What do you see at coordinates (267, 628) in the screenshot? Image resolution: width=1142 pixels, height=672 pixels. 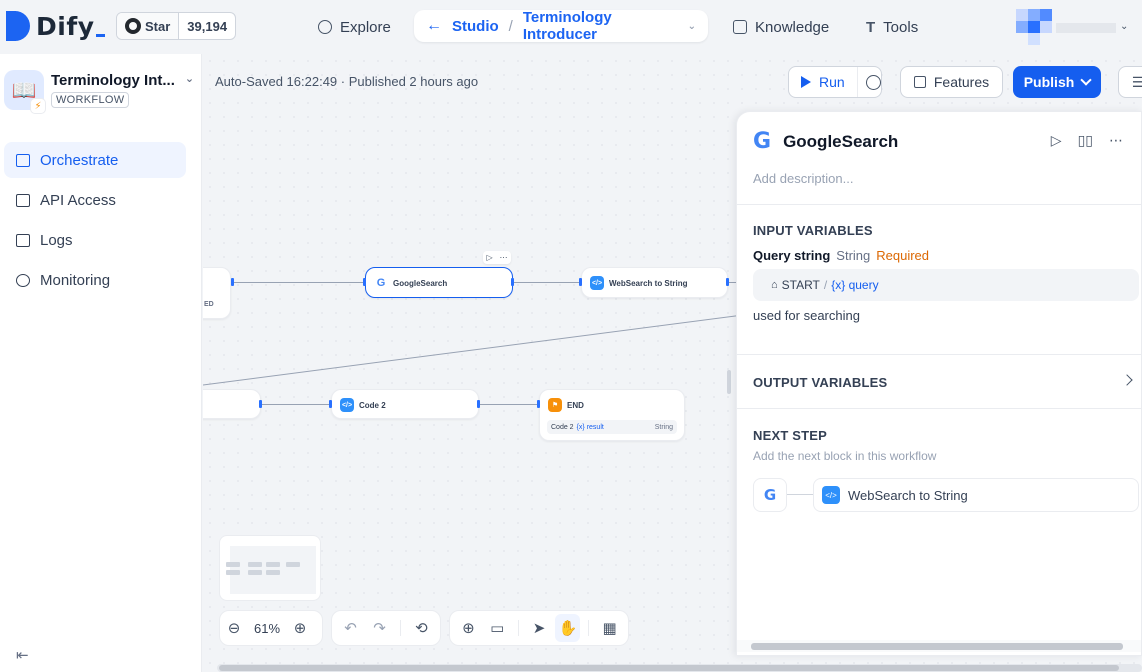 I see `zoom-level: 61%` at bounding box center [267, 628].